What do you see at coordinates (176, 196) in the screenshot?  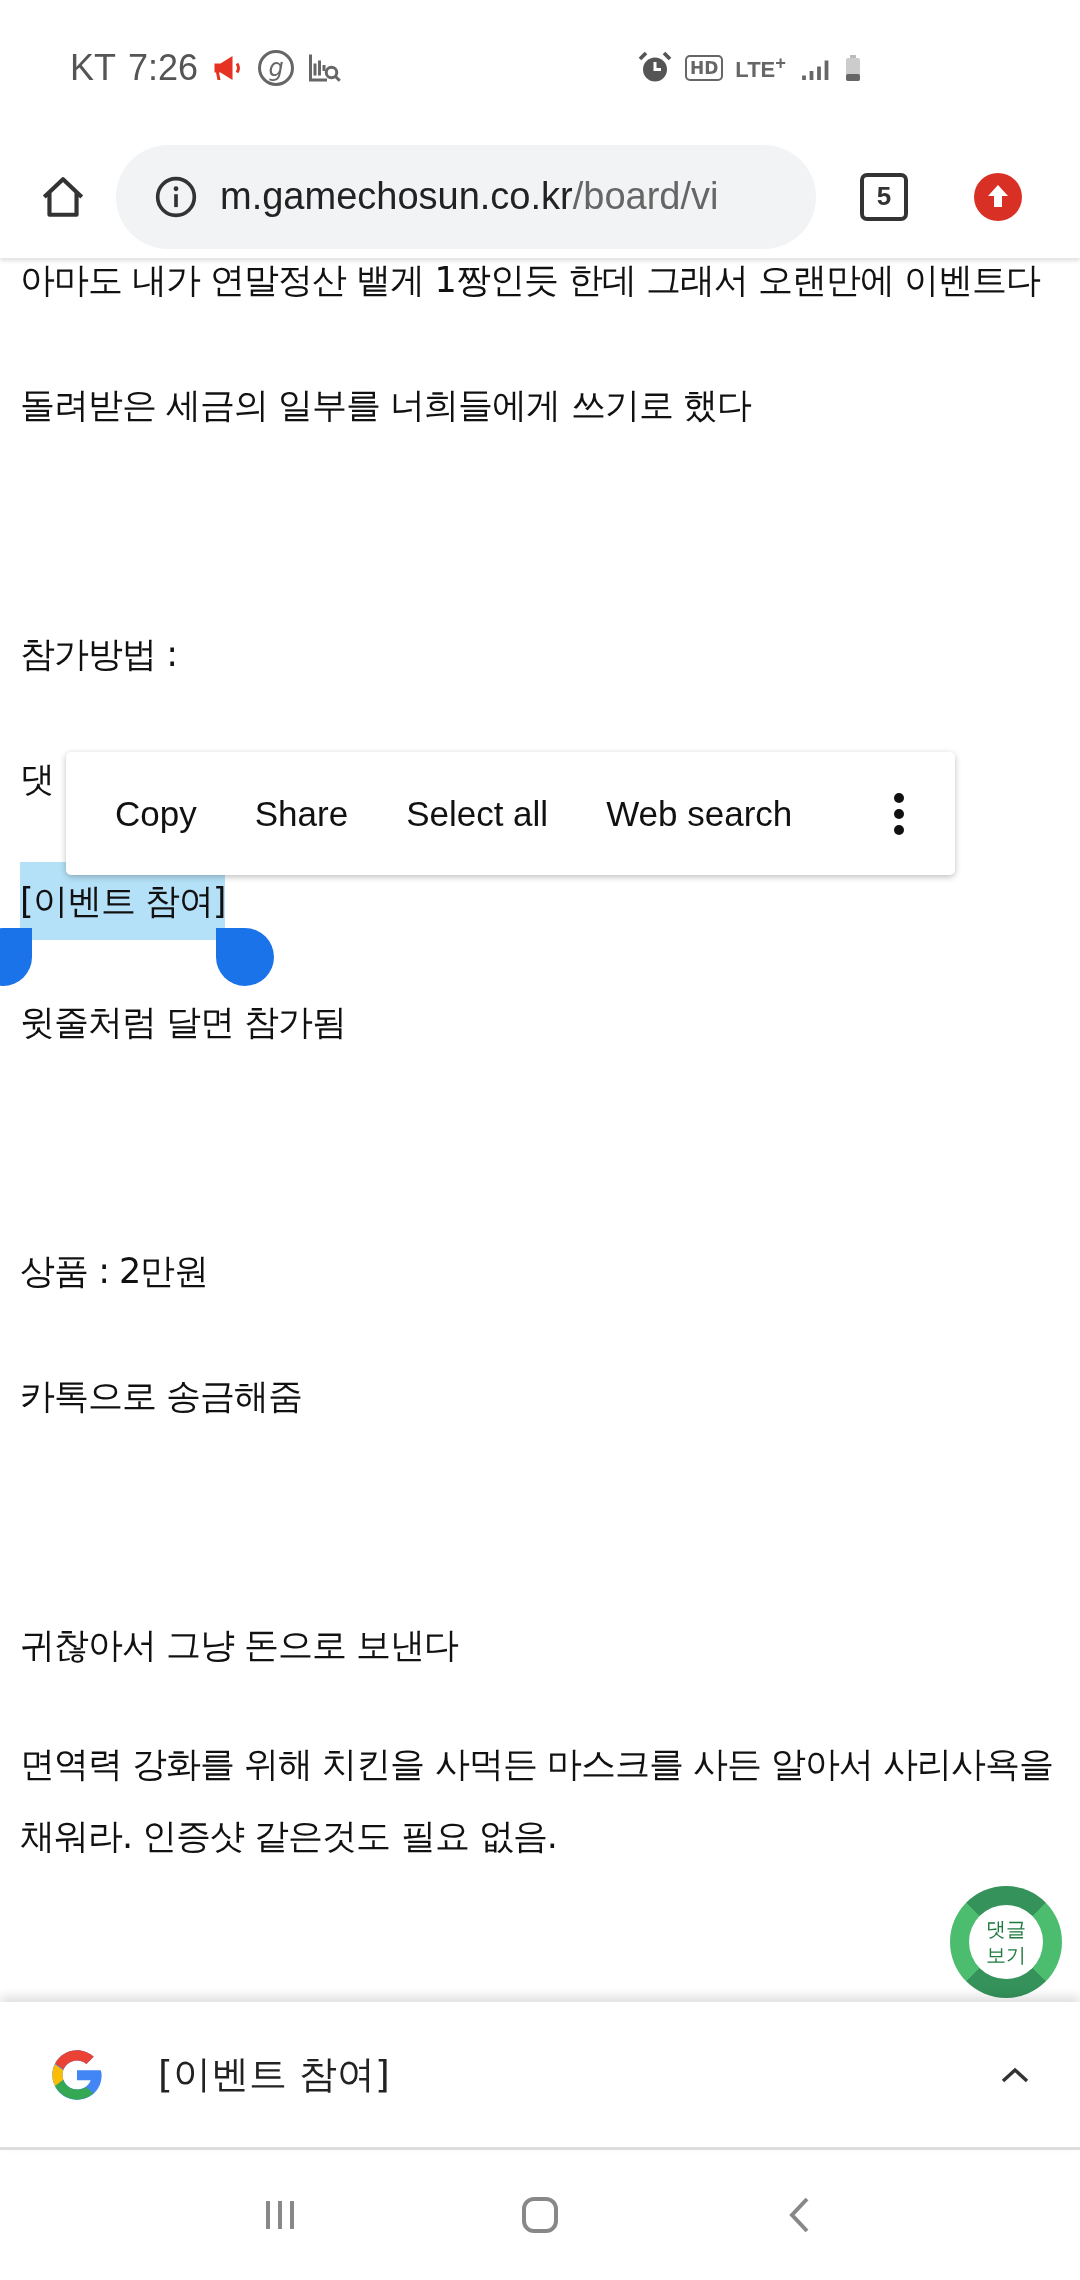 I see `info-icon` at bounding box center [176, 196].